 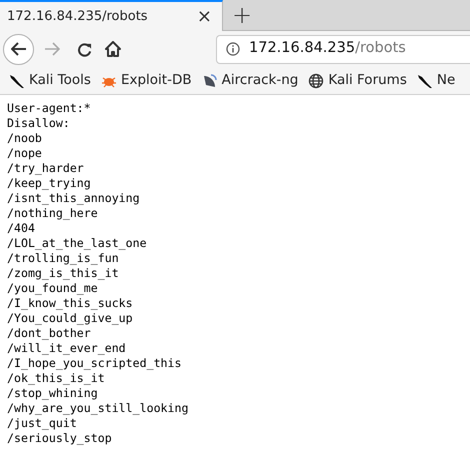 I want to click on bookmark-link: Ne, so click(x=446, y=80).